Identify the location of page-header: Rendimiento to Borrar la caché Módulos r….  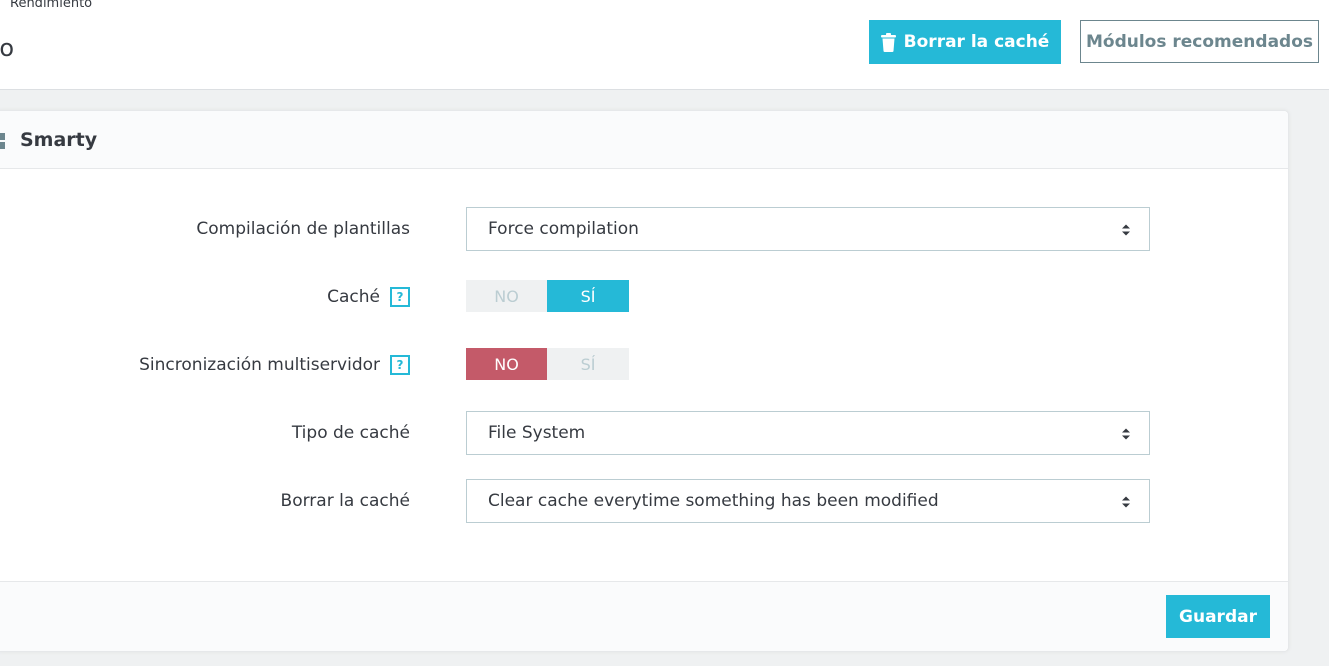
(664, 45).